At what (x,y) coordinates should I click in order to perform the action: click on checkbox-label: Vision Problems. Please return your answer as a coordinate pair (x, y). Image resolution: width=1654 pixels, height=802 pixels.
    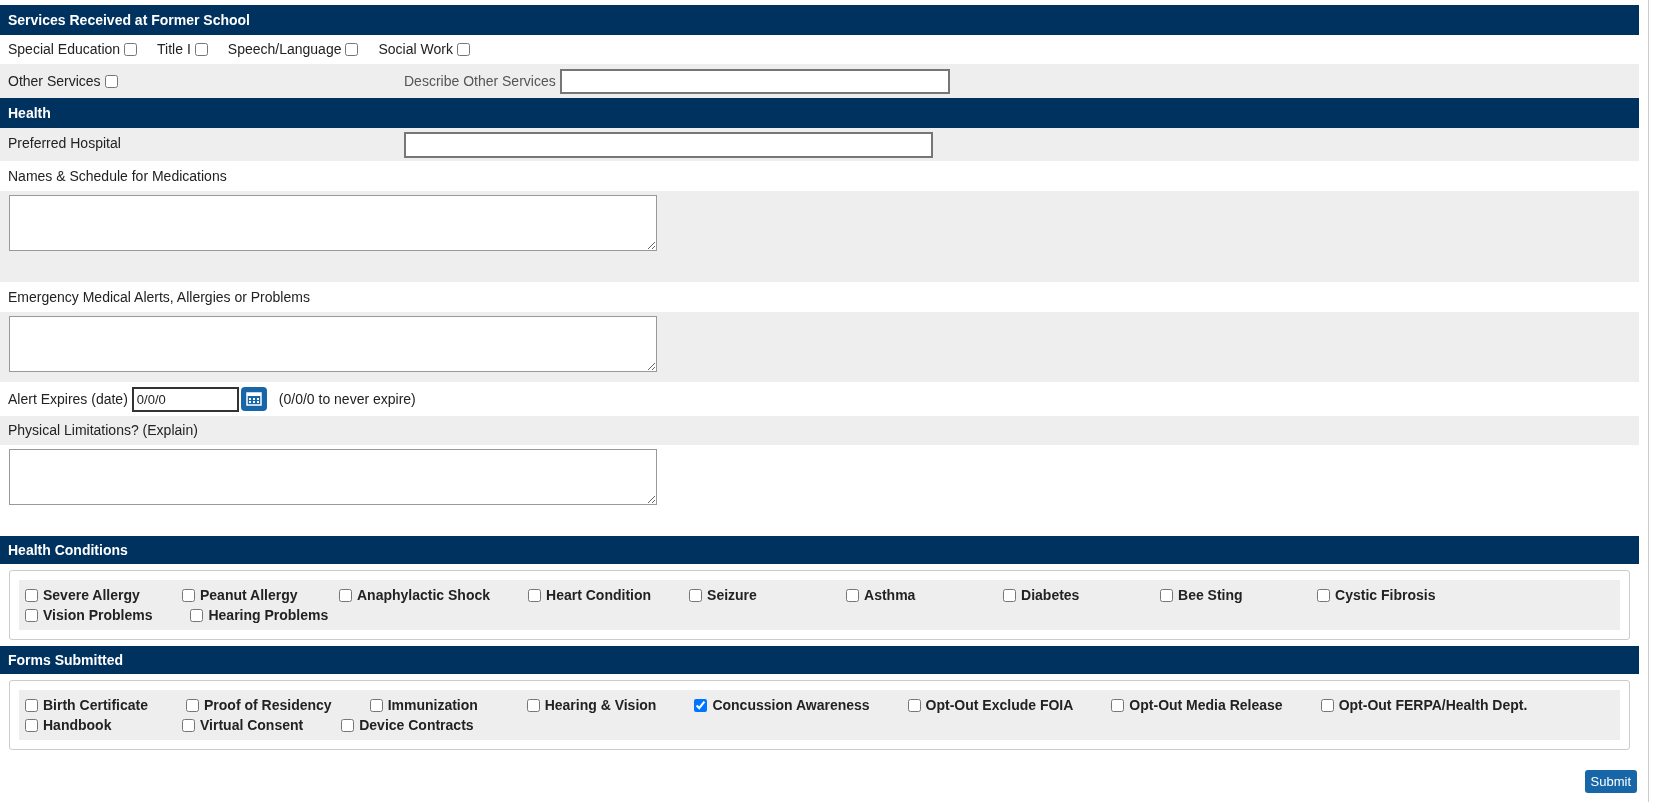
    Looking at the image, I should click on (98, 615).